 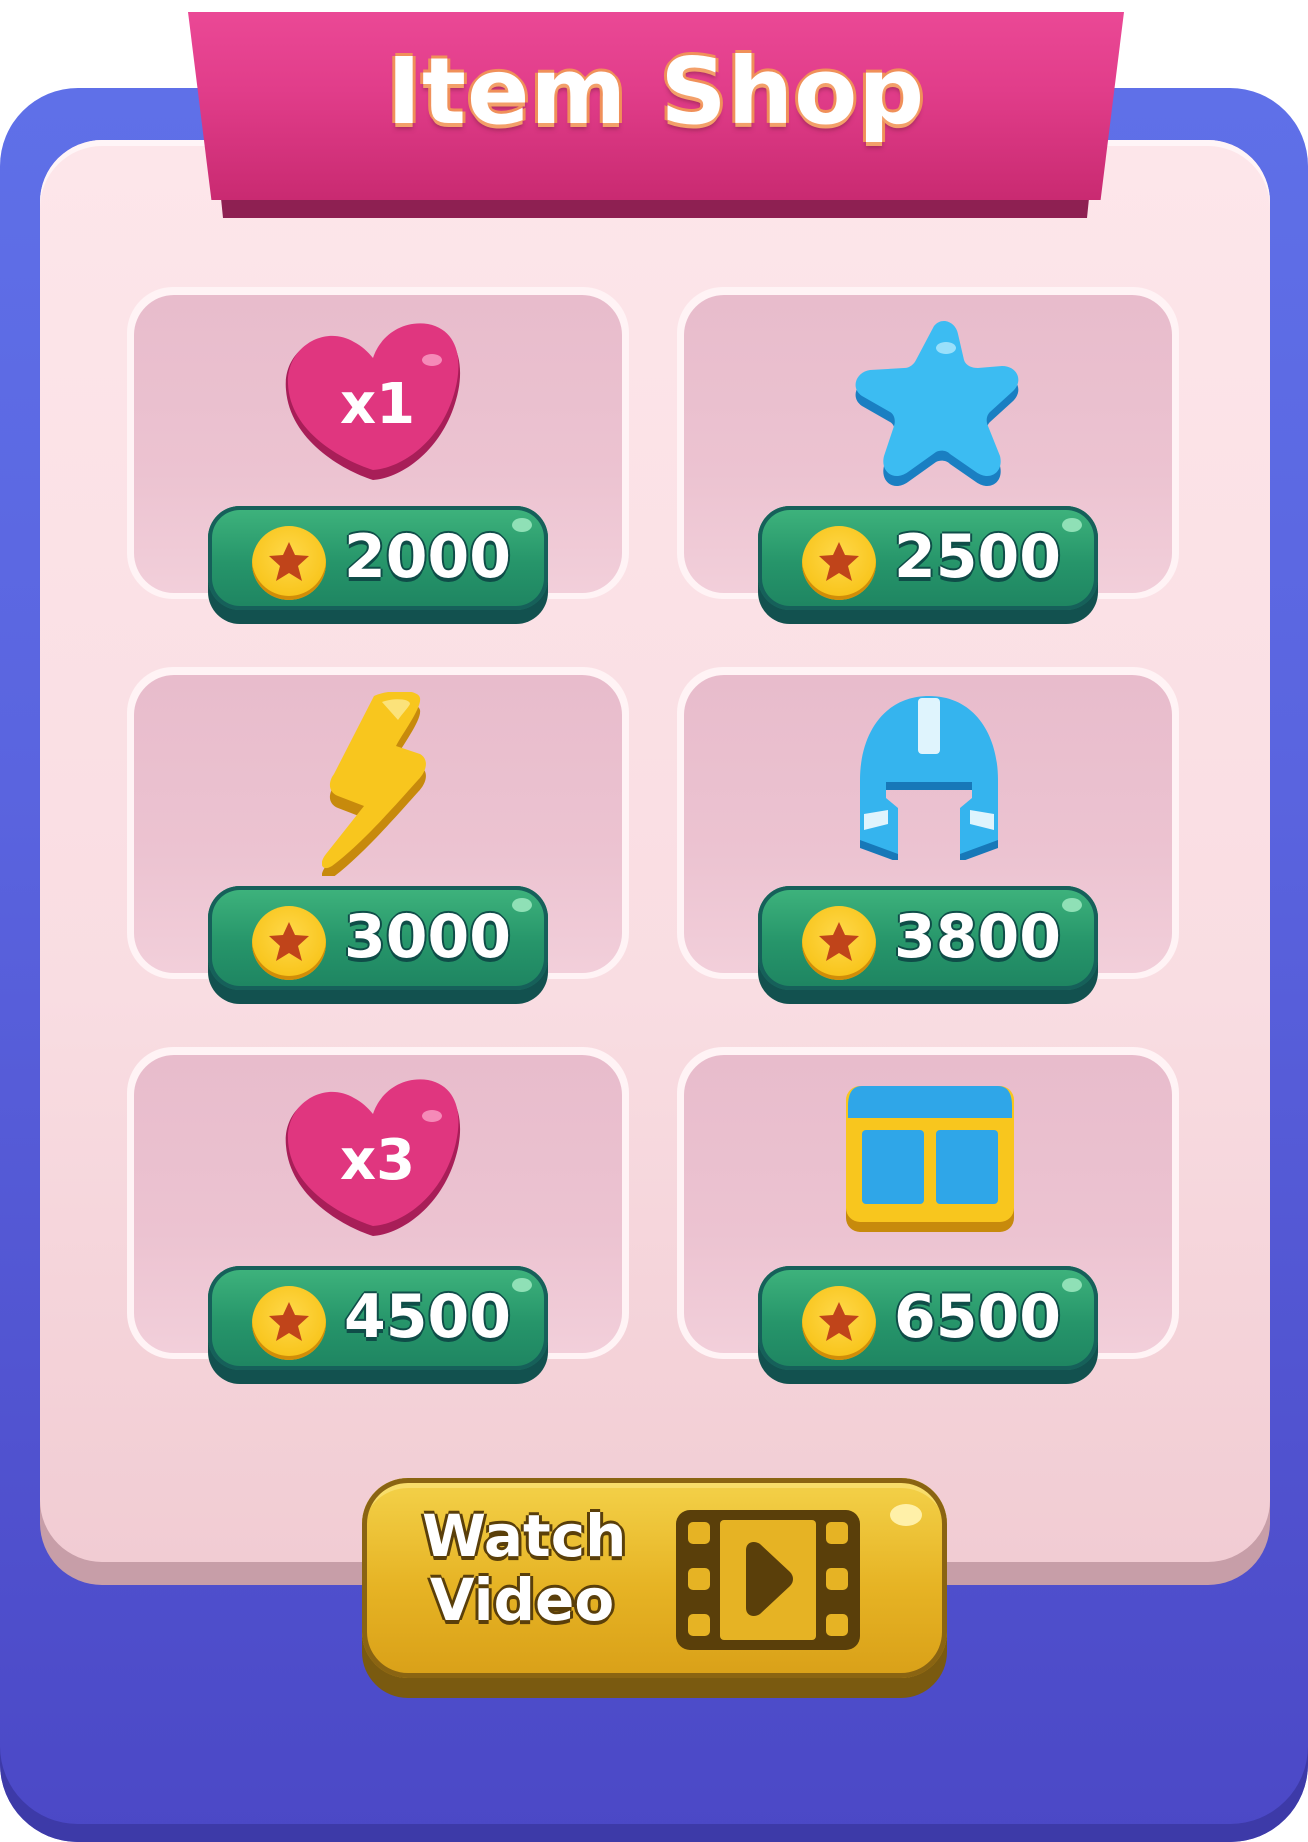 I want to click on helmet-icon, so click(x=929, y=779).